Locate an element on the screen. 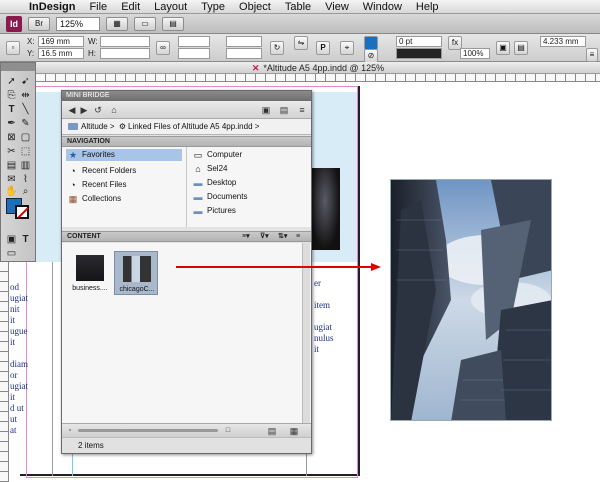  x-position-field: 169 mm is located at coordinates (61, 41).